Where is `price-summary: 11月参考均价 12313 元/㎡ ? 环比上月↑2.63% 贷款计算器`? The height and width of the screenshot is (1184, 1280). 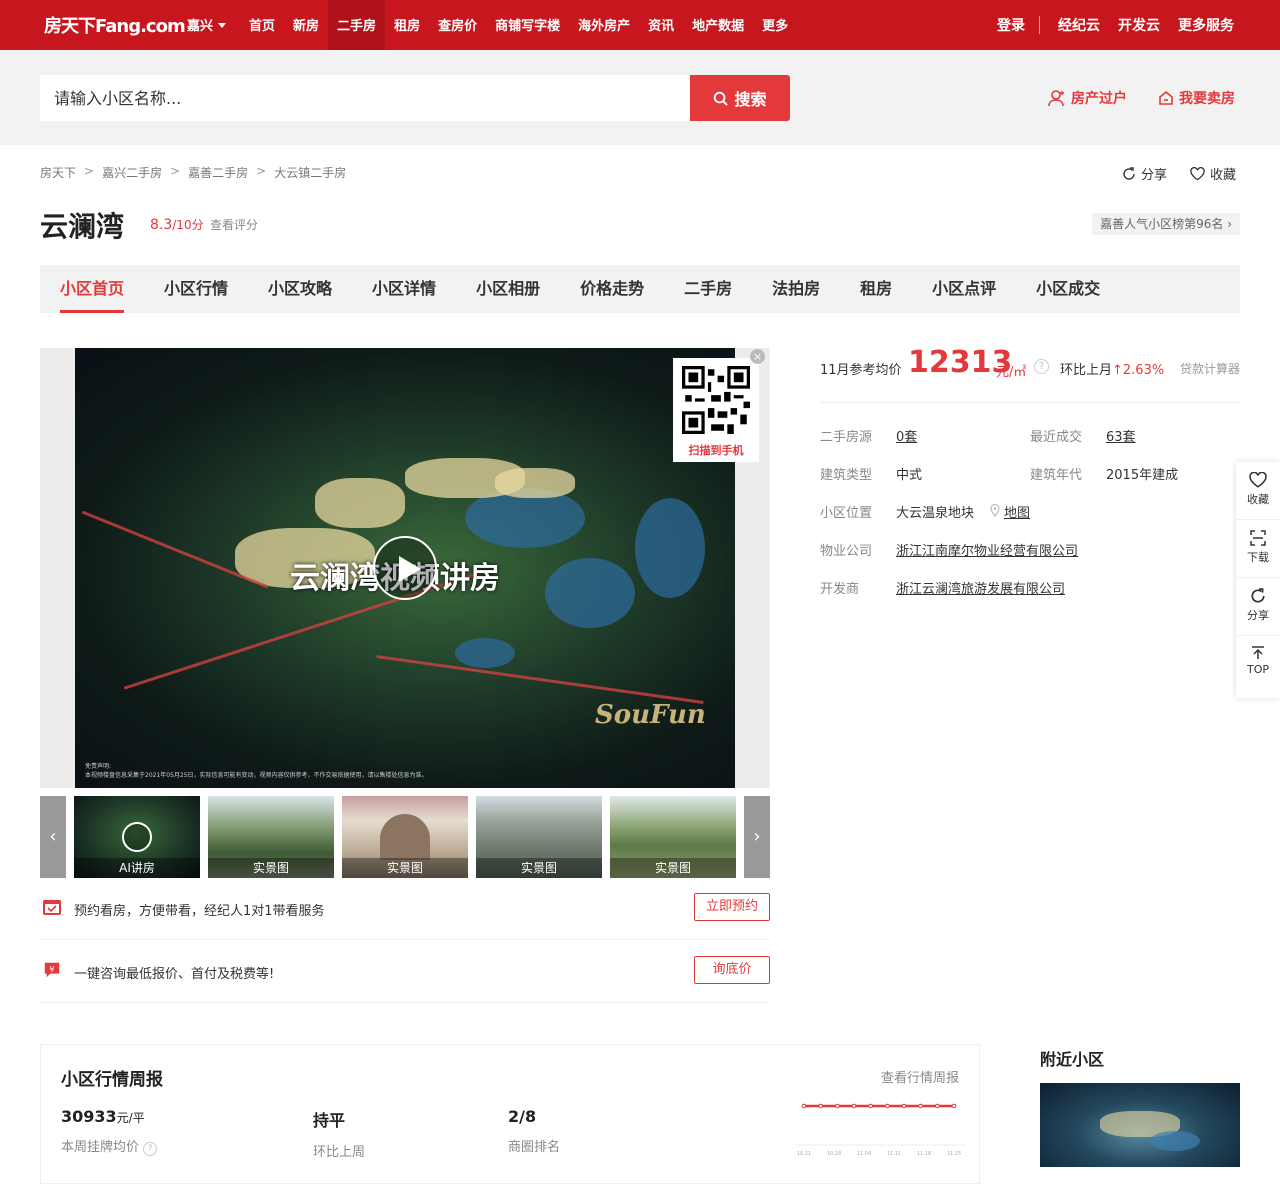
price-summary: 11月参考均价 12313 元/㎡ ? 环比上月↑2.63% 贷款计算器 is located at coordinates (1030, 374).